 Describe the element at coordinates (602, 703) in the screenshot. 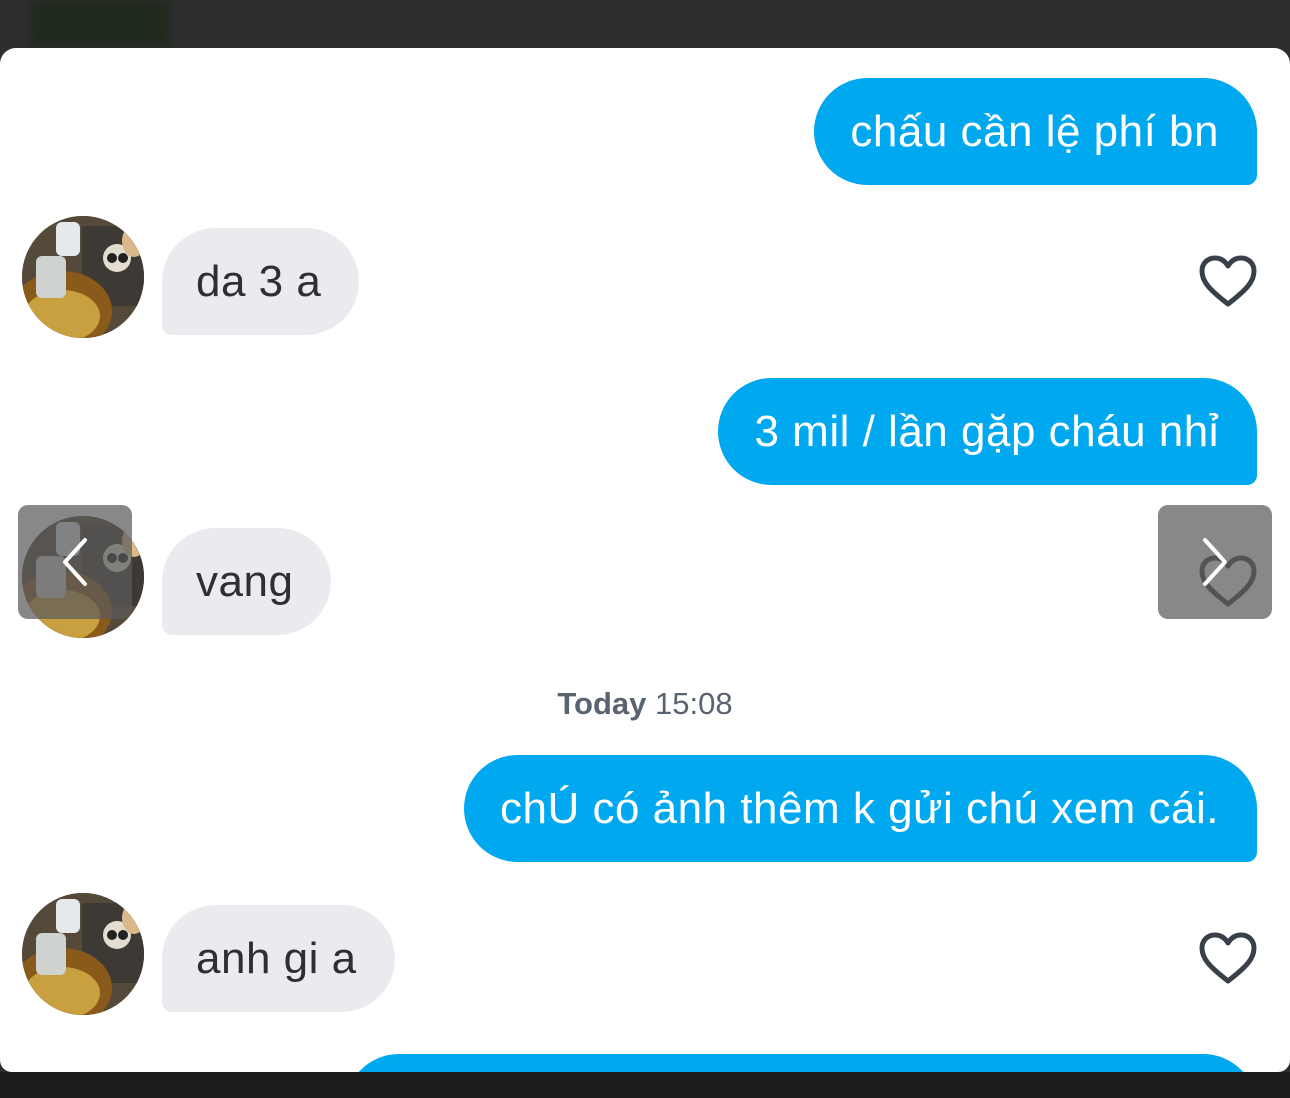

I see `timestamp-day: Today` at that location.